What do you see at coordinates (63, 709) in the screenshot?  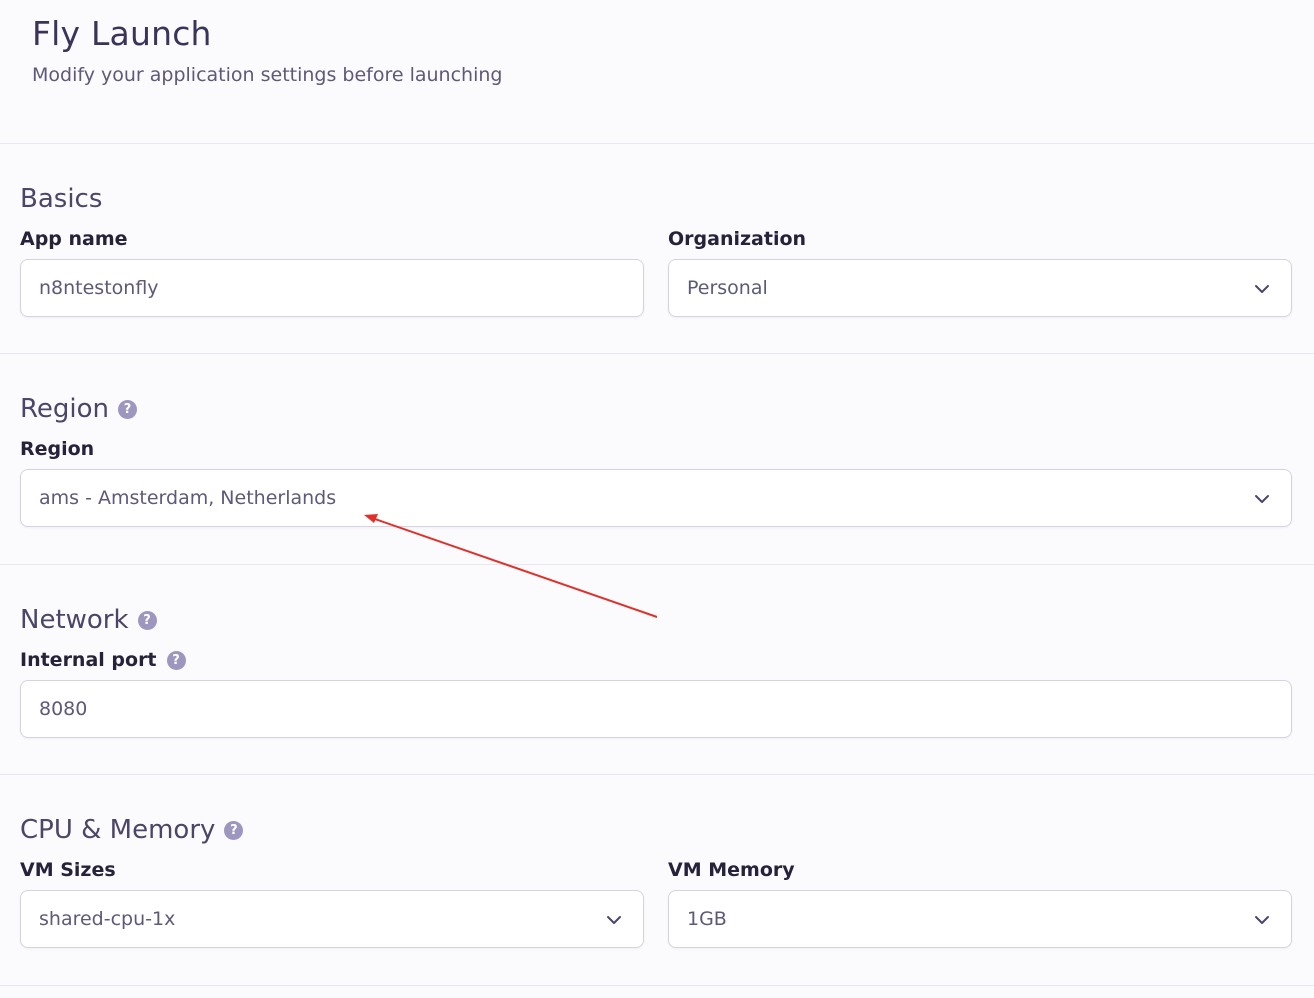 I see `internal-port-value: 8080` at bounding box center [63, 709].